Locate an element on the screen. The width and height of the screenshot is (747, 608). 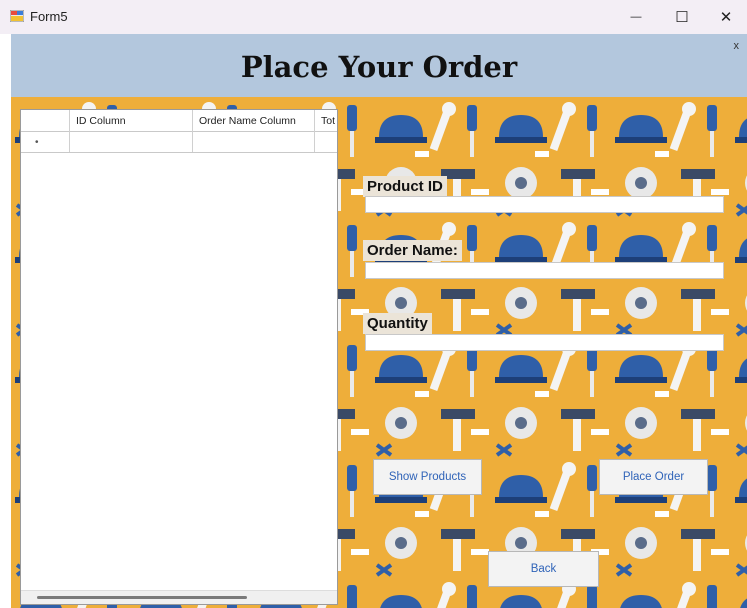
place-order-button: Place Order is located at coordinates (653, 477).